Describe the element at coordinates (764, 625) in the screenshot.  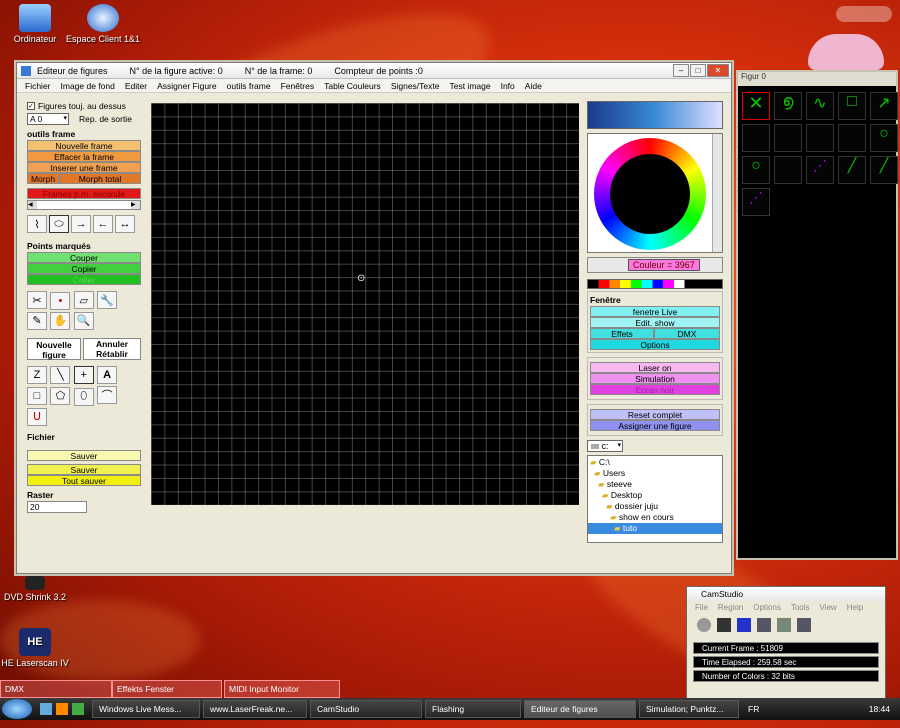
I see `region-icon` at that location.